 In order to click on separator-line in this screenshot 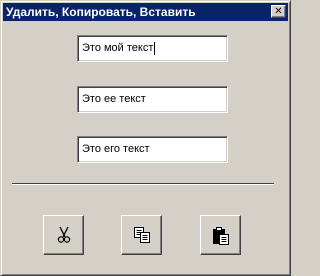, I will do `click(143, 184)`.